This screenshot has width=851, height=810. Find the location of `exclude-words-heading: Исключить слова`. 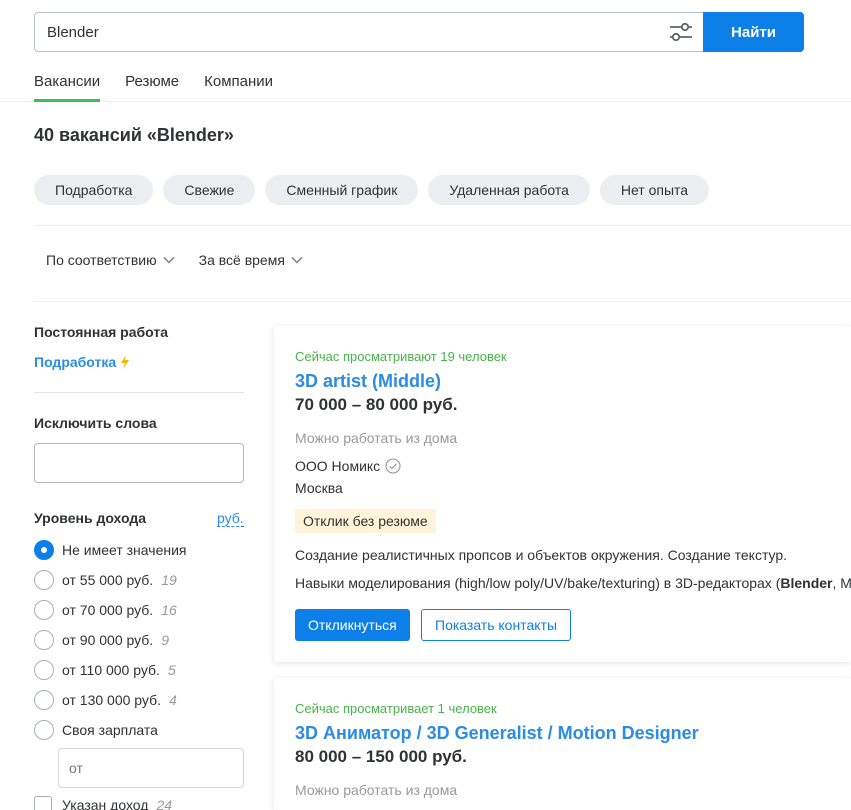

exclude-words-heading: Исключить слова is located at coordinates (95, 423).